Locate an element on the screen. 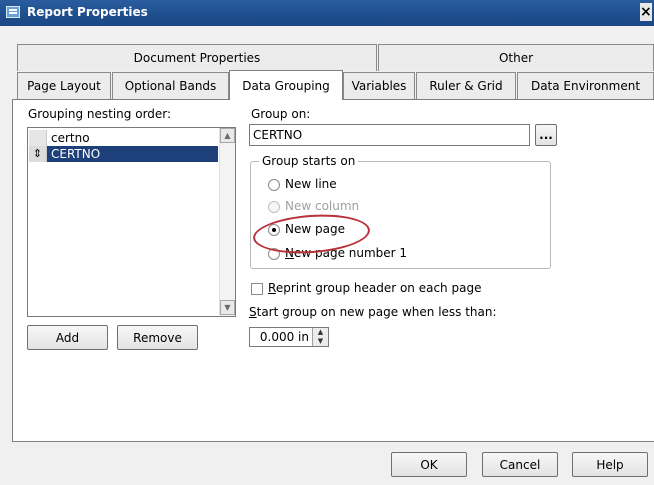 The image size is (654, 485). list-item-text: certno is located at coordinates (70, 138).